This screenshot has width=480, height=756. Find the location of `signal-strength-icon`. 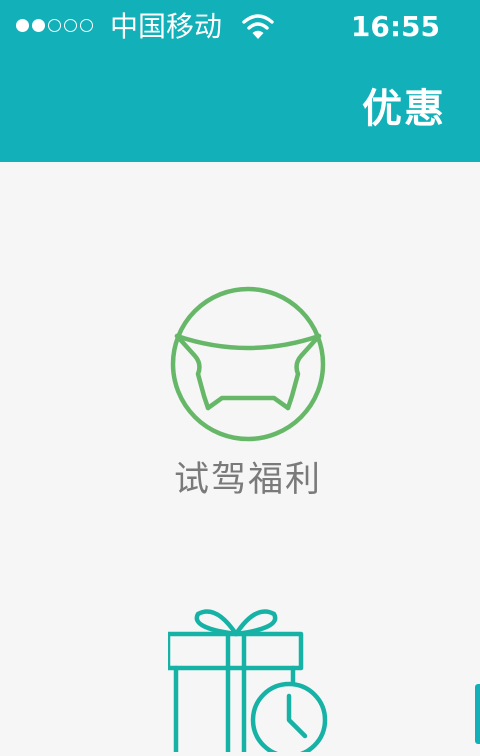

signal-strength-icon is located at coordinates (54, 25).